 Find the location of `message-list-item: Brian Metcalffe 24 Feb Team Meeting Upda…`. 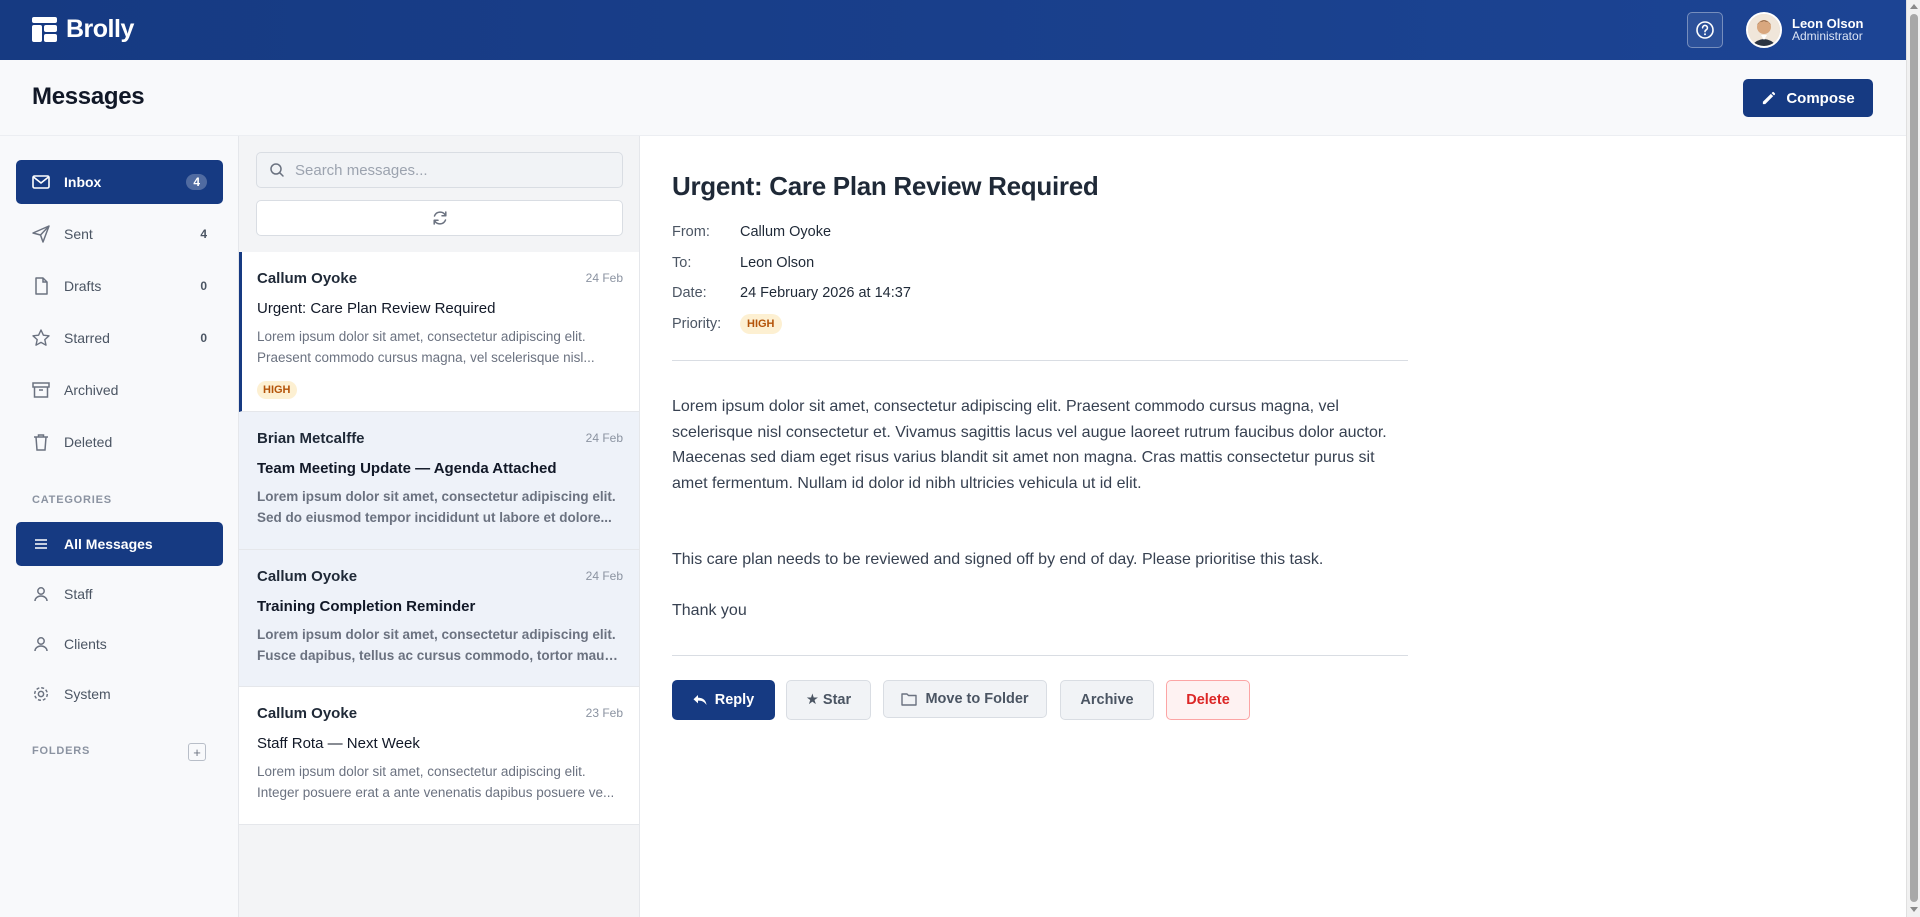

message-list-item: Brian Metcalffe 24 Feb Team Meeting Upda… is located at coordinates (439, 481).